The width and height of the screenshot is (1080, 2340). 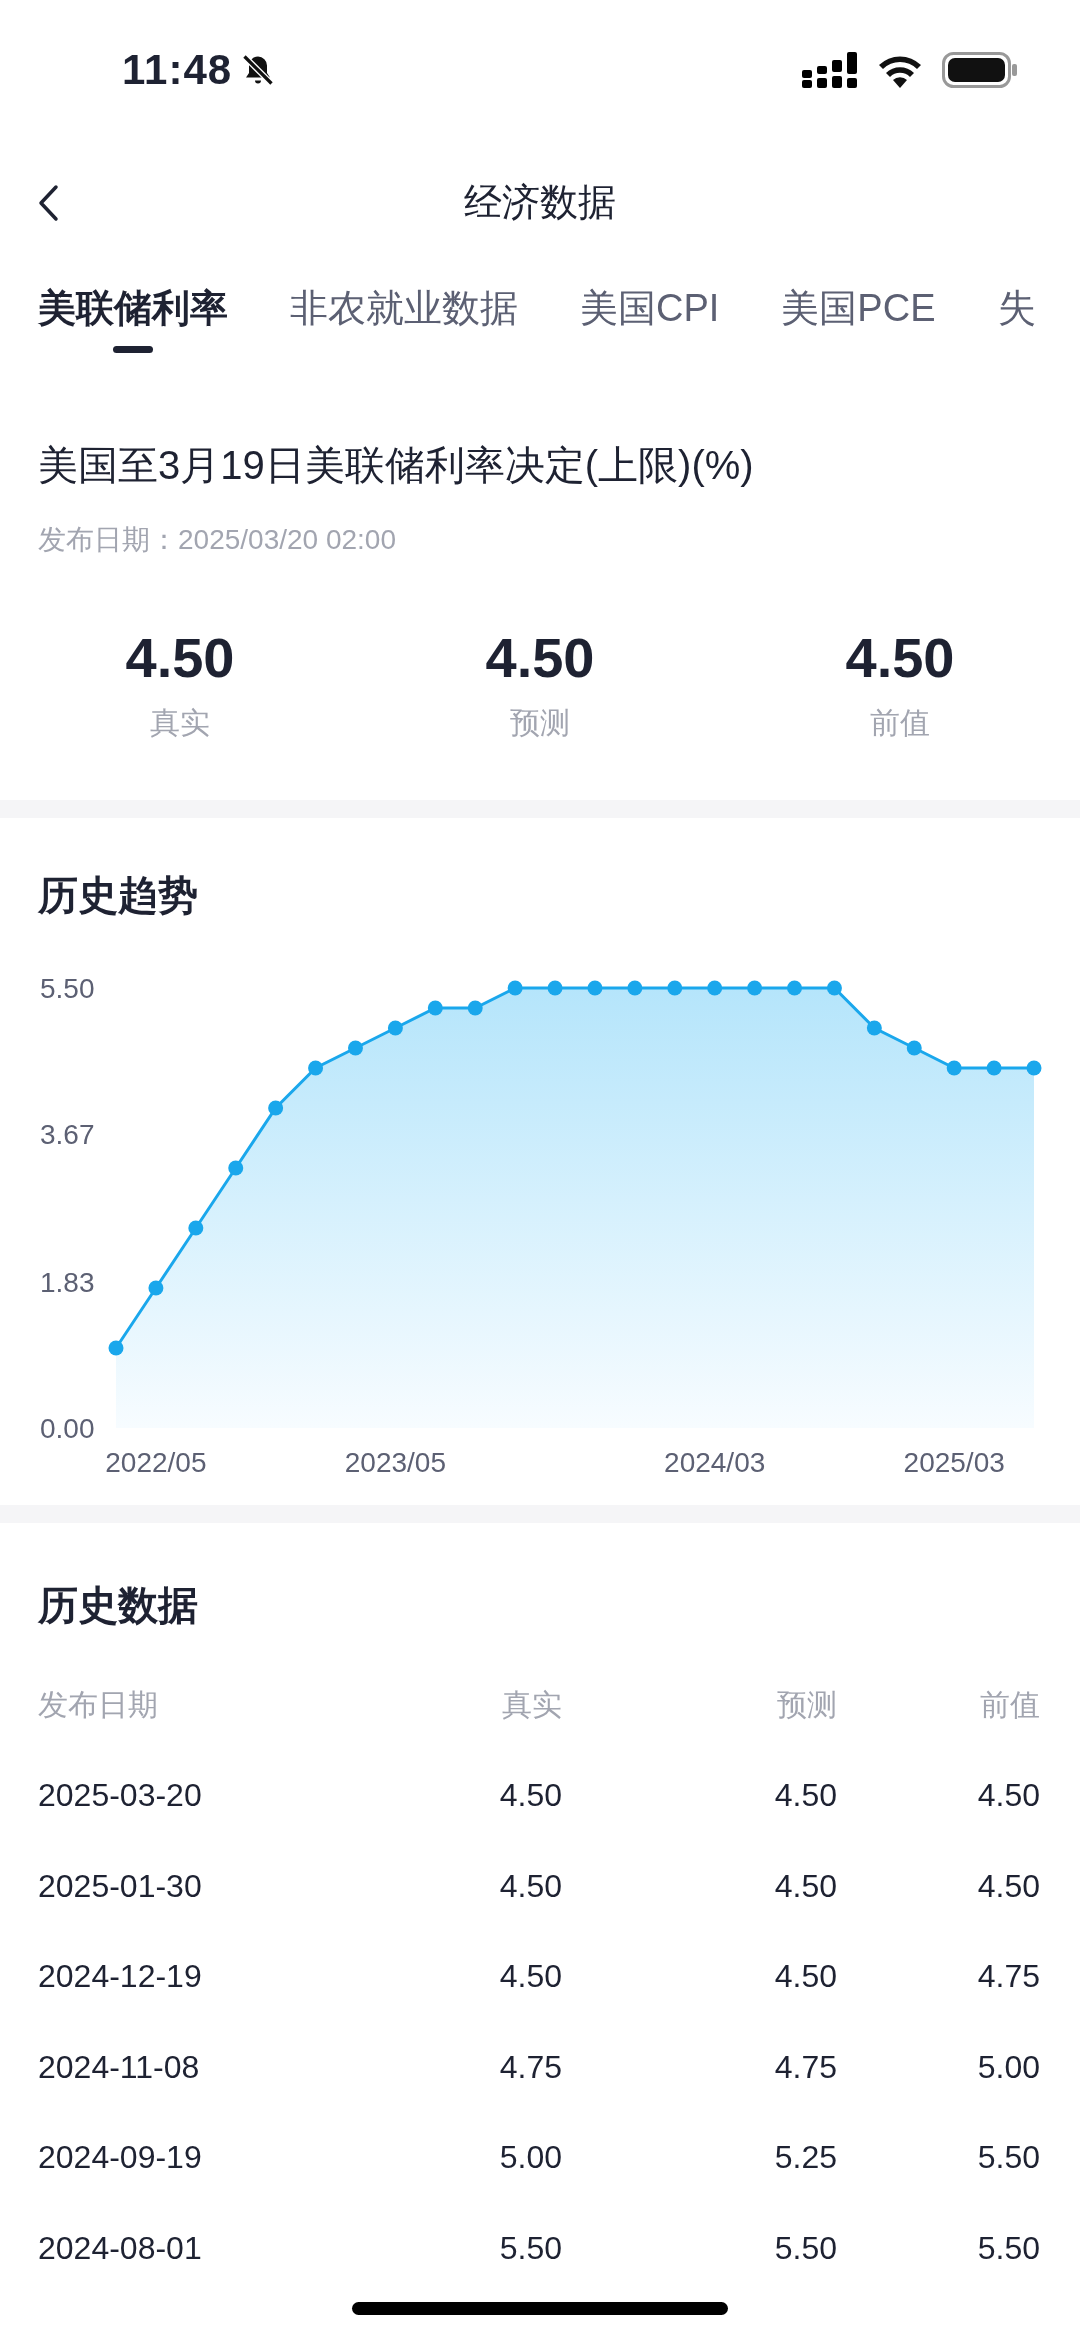 I want to click on status-time: 11:48, so click(x=177, y=70).